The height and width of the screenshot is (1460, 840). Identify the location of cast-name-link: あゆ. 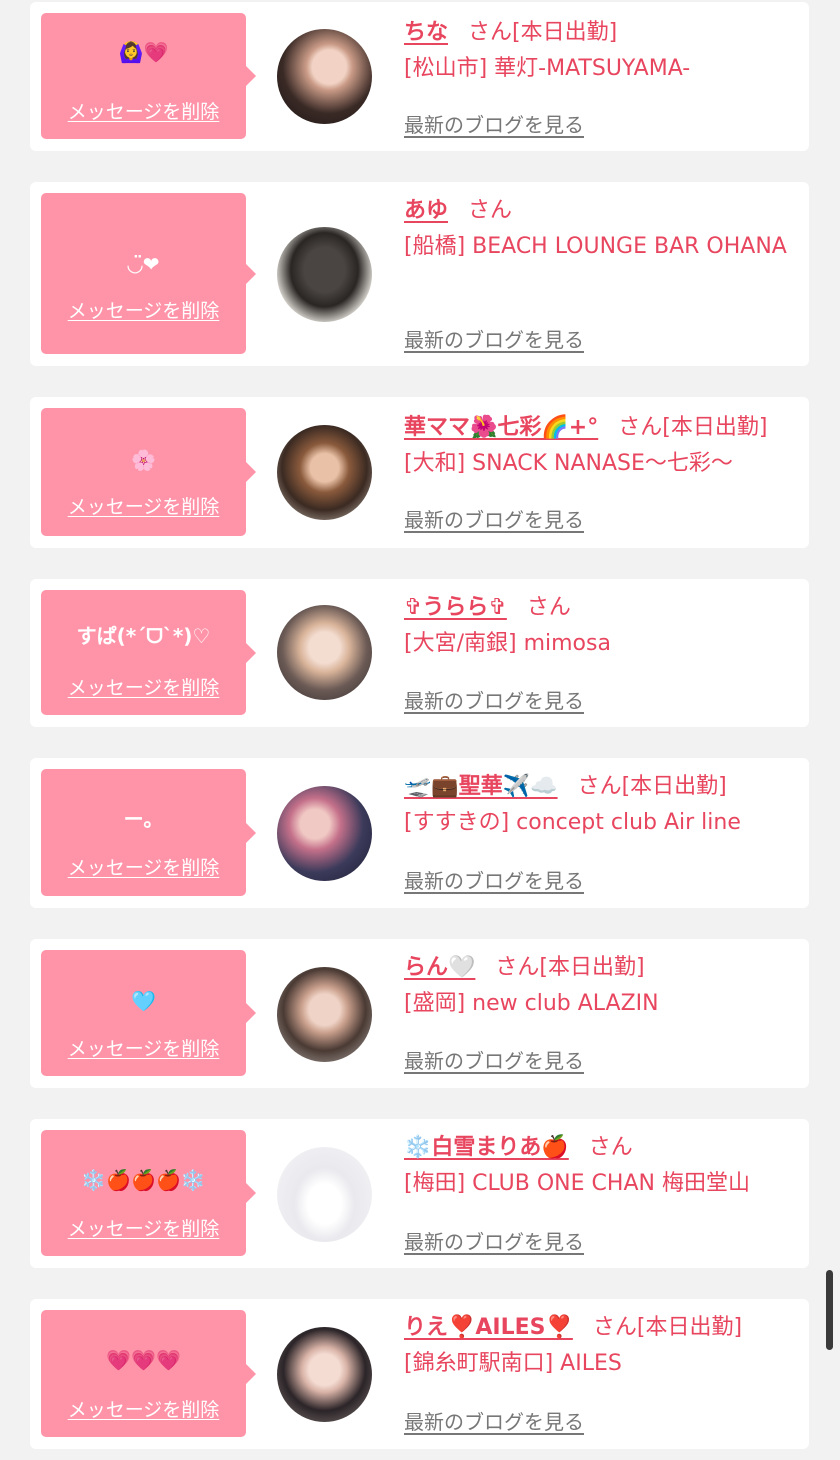
(426, 210).